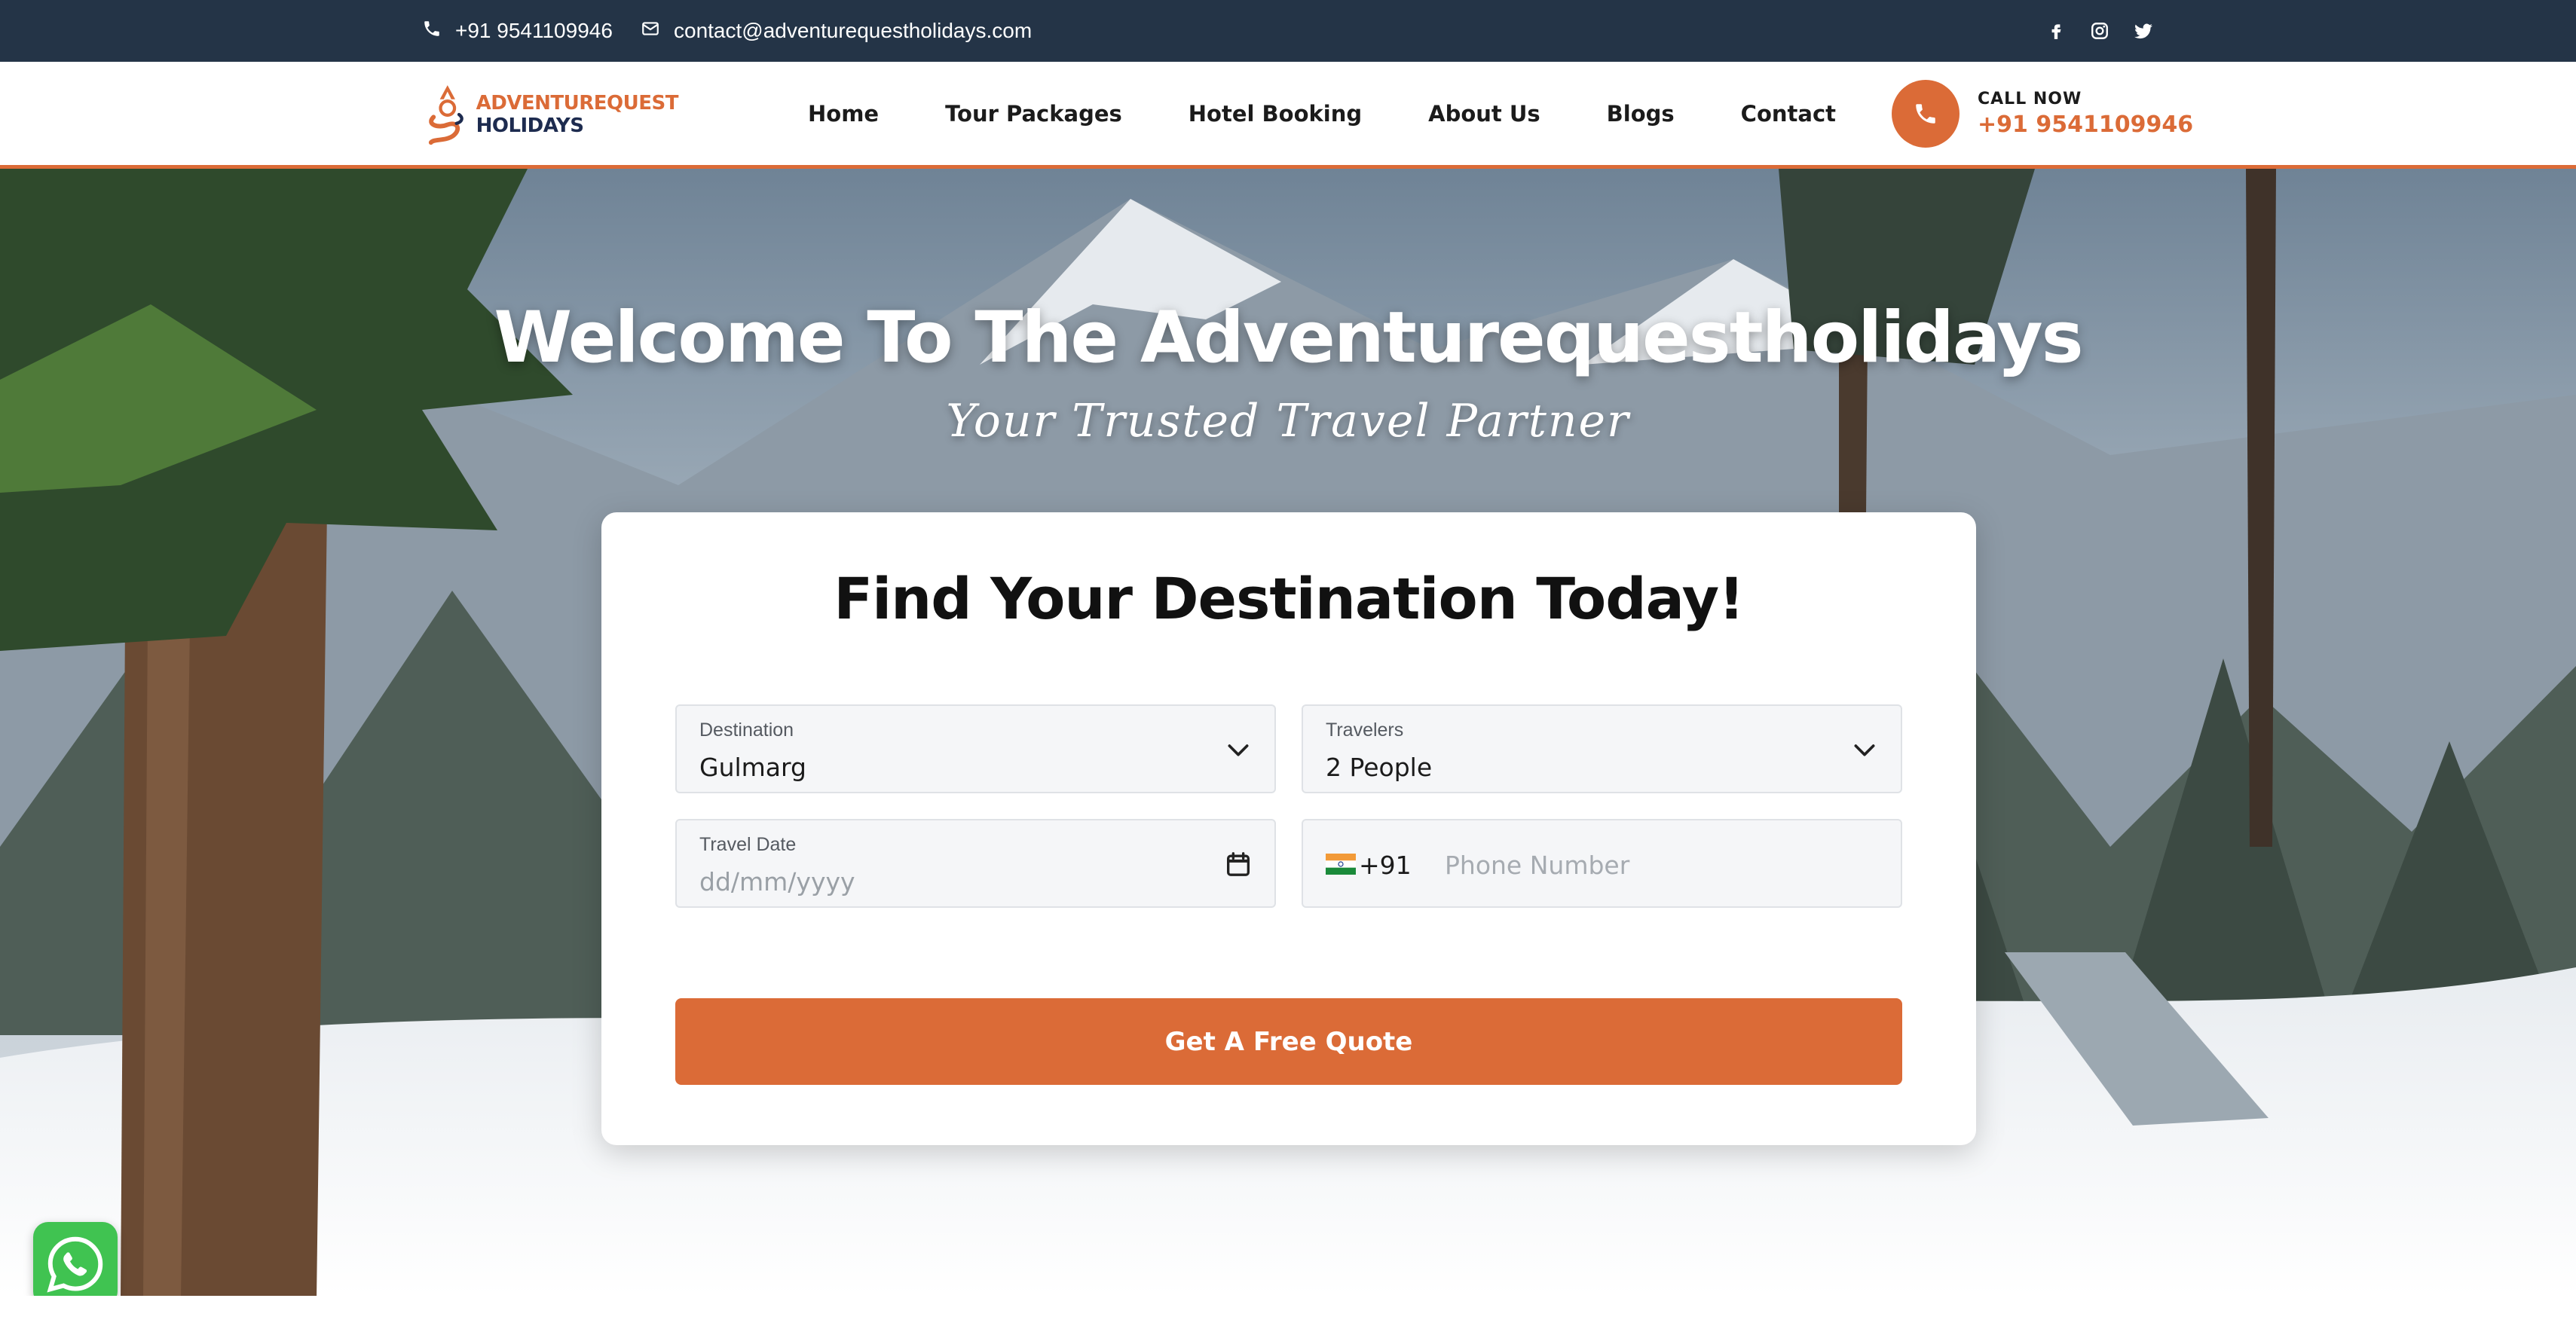 The width and height of the screenshot is (2576, 1338). What do you see at coordinates (2056, 30) in the screenshot?
I see `facebook-icon` at bounding box center [2056, 30].